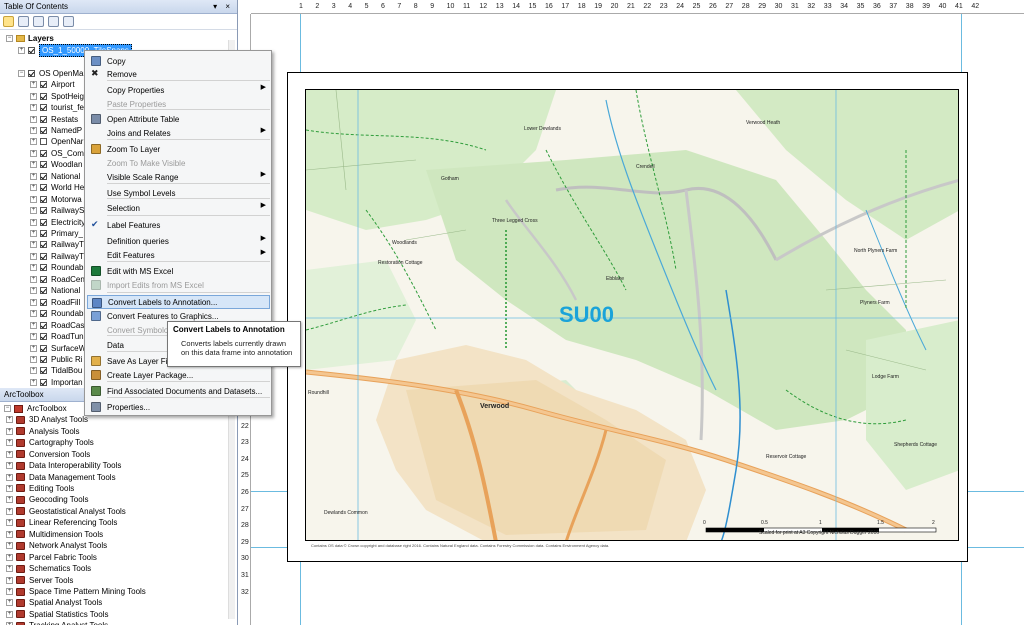 Image resolution: width=1024 pixels, height=625 pixels. Describe the element at coordinates (178, 149) in the screenshot. I see `menu-item-zoom-to-layer: Zoom To Layer` at that location.